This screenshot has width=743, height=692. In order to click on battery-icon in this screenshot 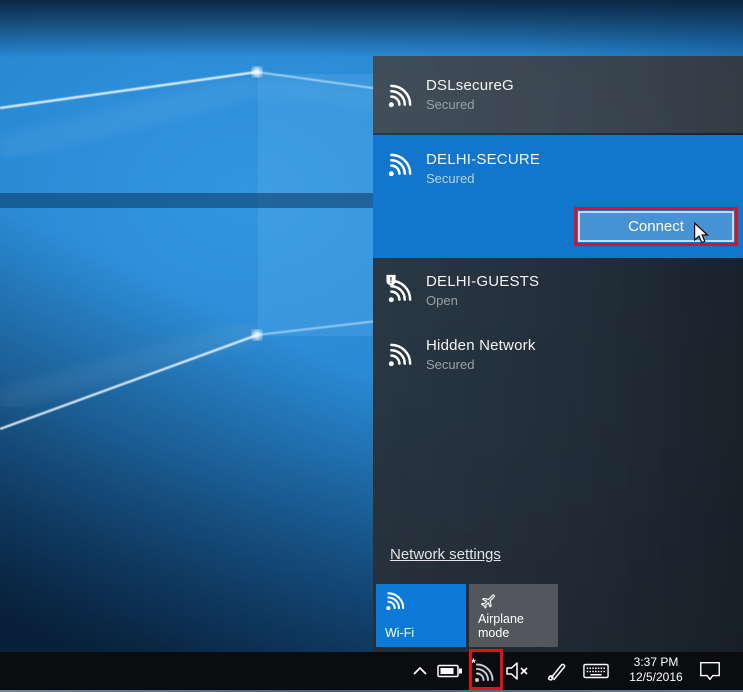, I will do `click(449, 671)`.